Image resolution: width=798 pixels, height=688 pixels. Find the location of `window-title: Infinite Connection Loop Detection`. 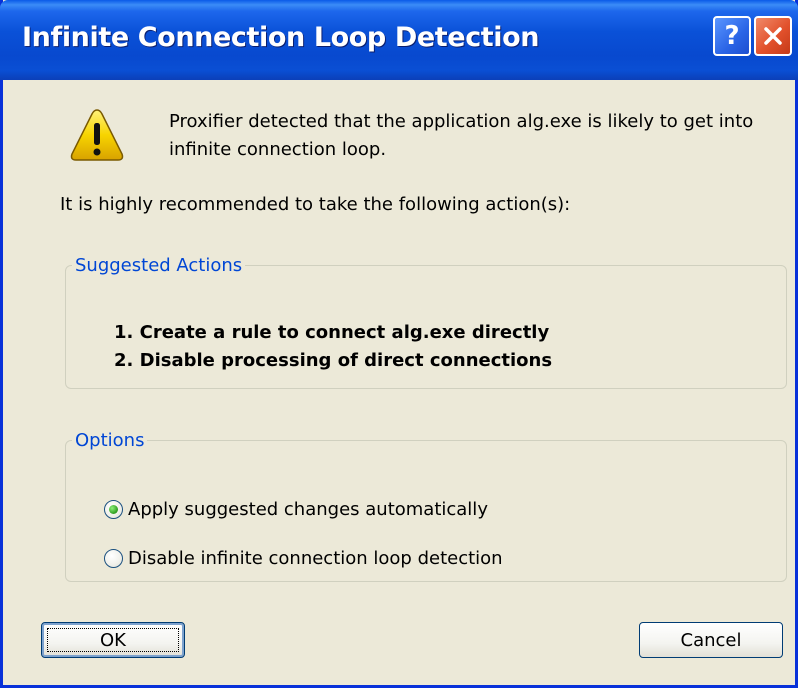

window-title: Infinite Connection Loop Detection is located at coordinates (281, 37).